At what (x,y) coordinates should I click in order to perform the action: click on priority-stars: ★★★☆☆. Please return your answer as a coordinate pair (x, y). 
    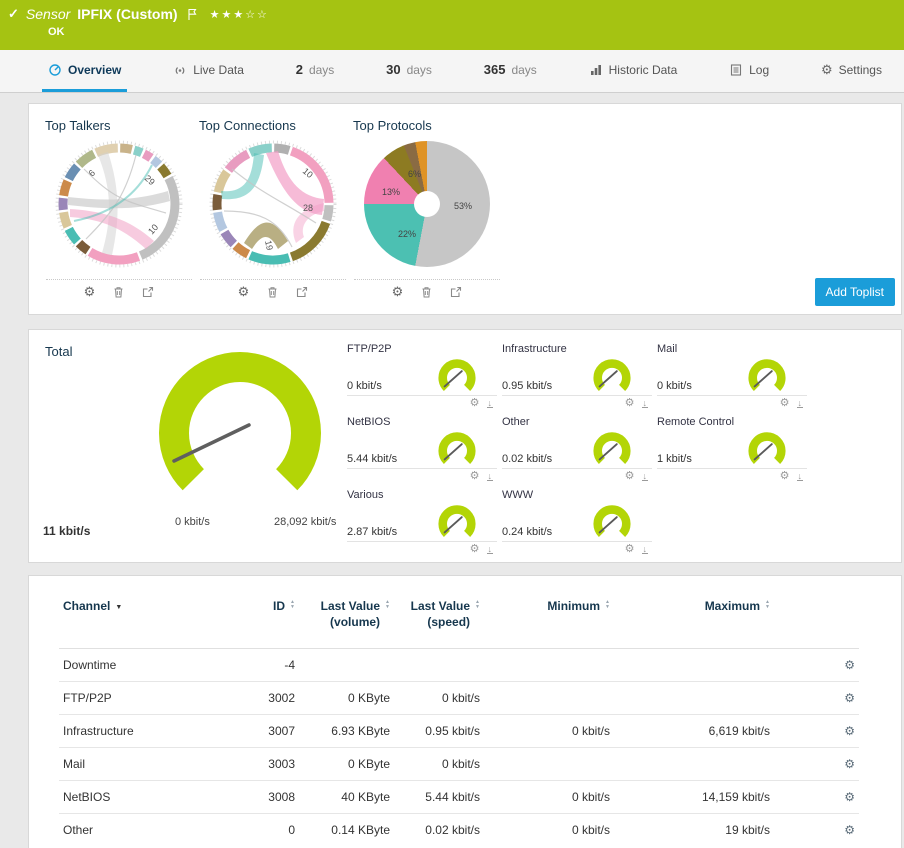
    Looking at the image, I should click on (239, 14).